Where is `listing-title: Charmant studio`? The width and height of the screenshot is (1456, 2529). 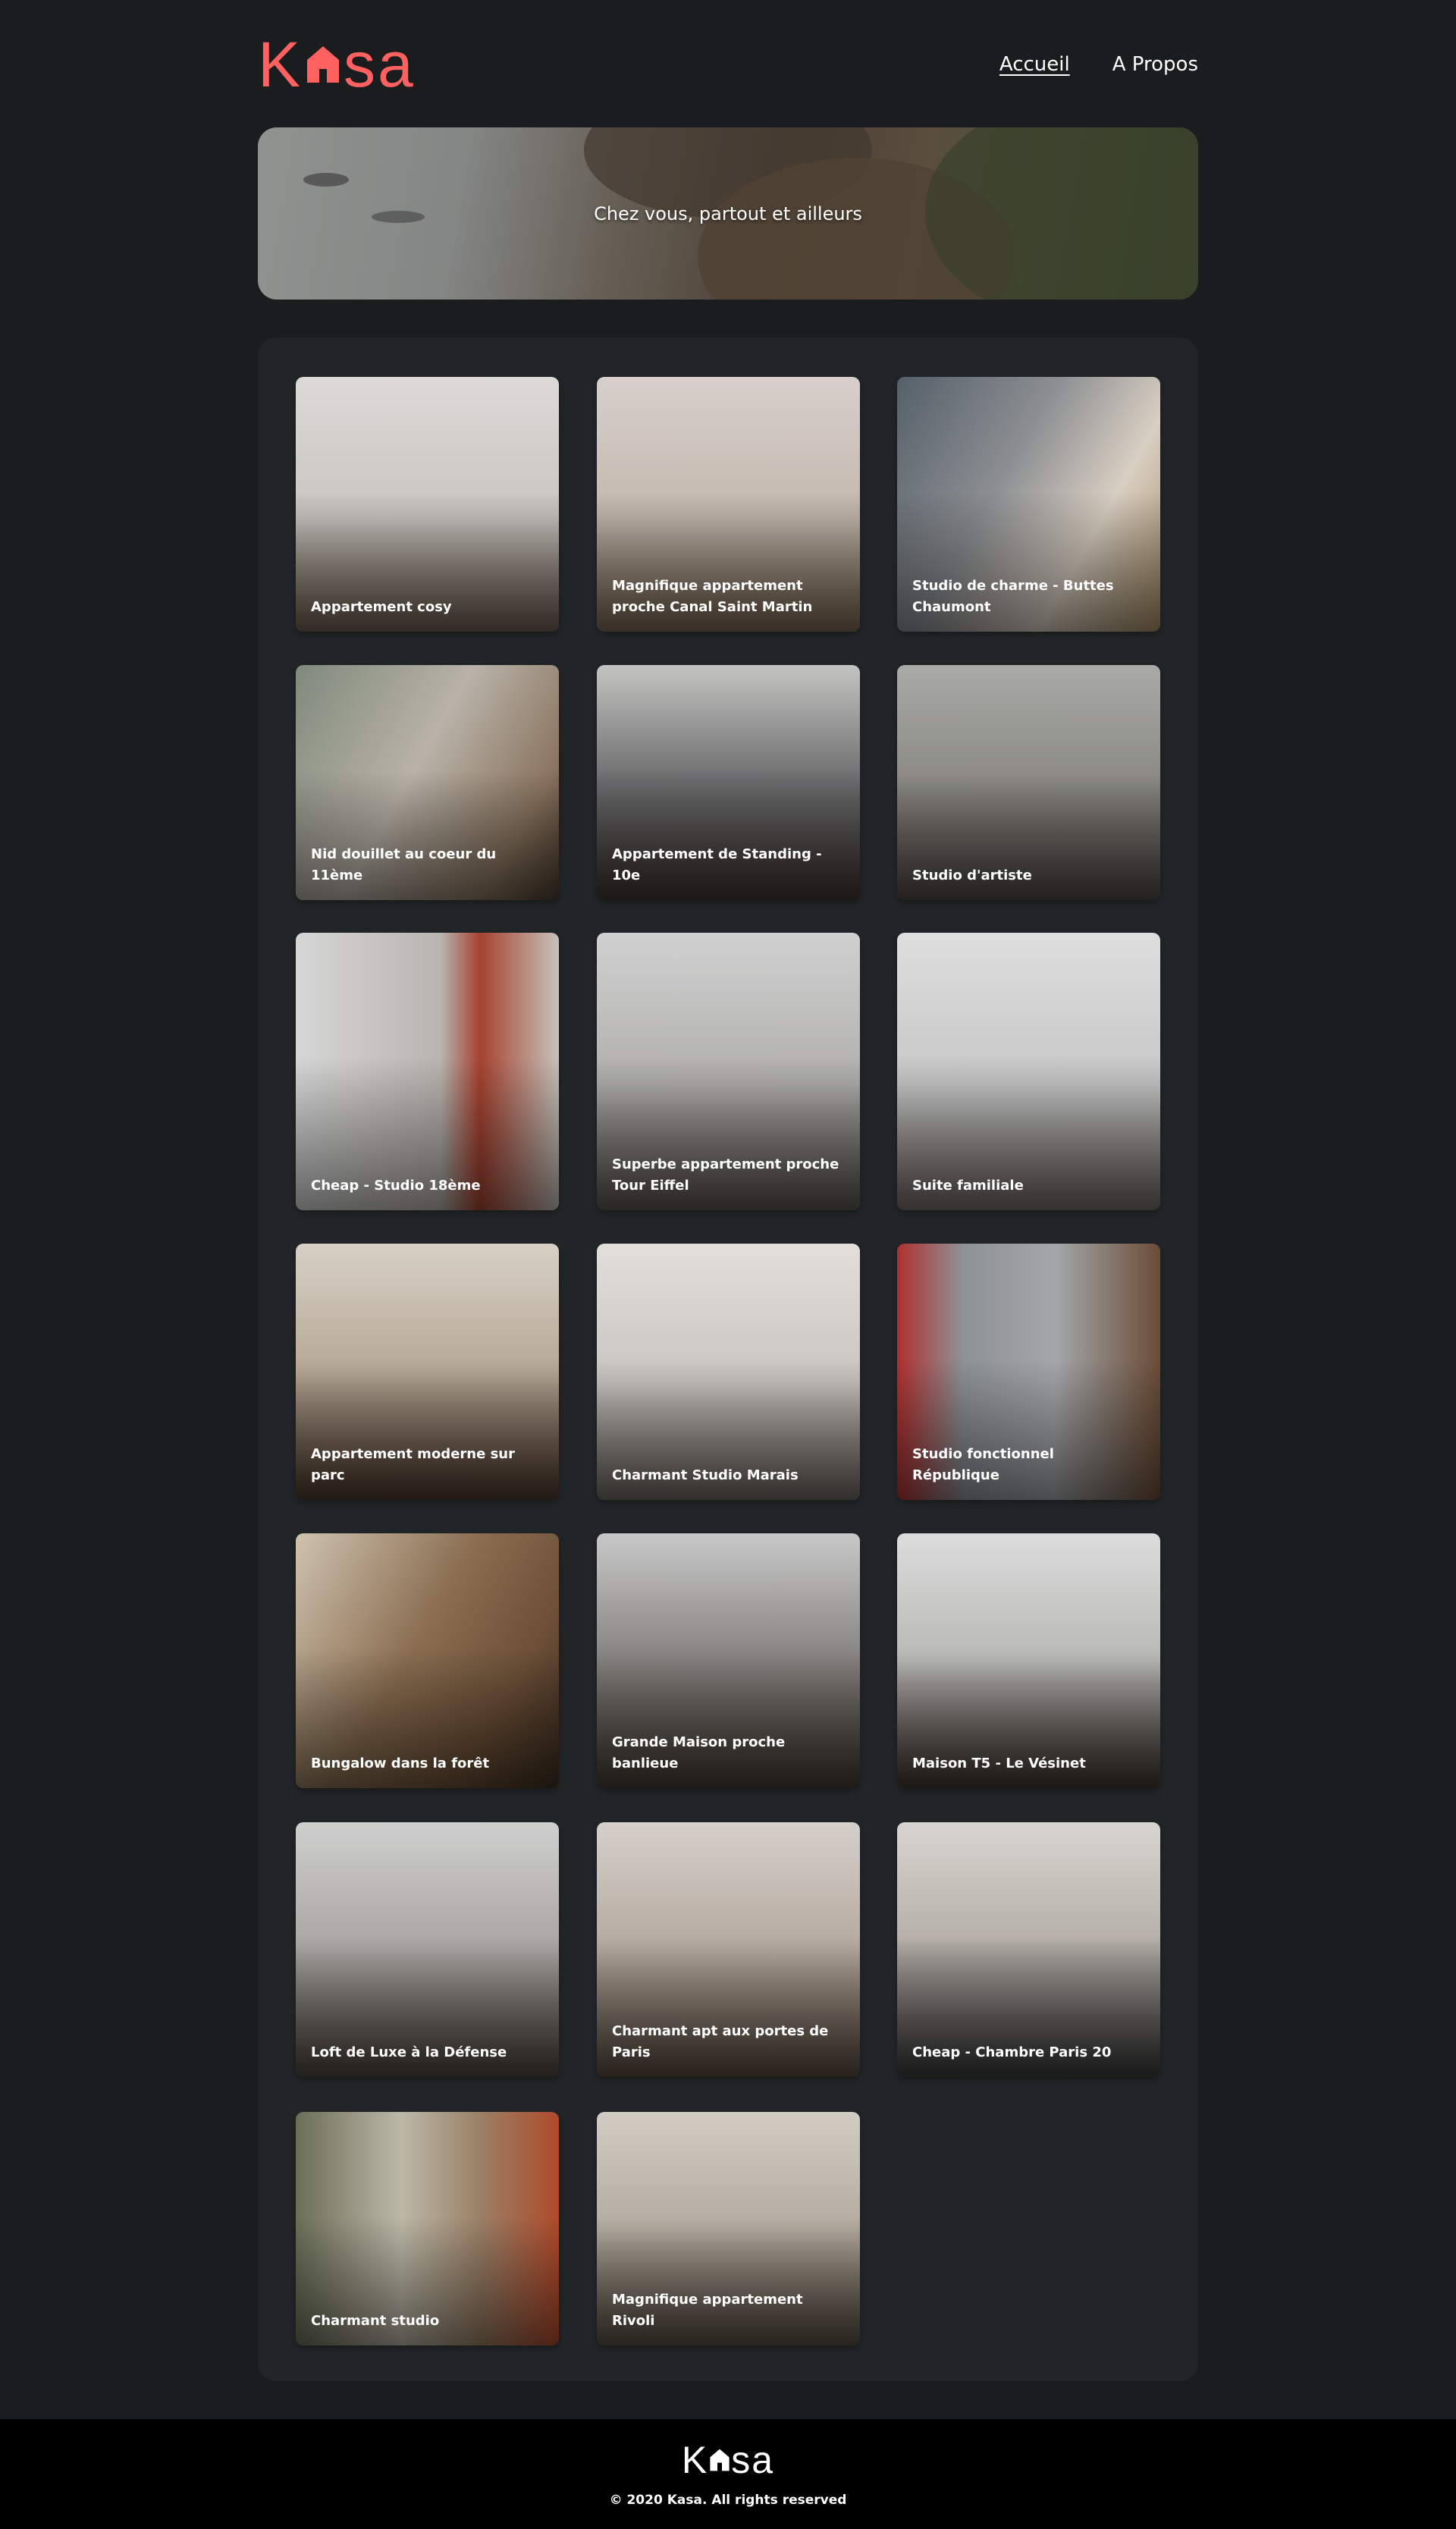
listing-title: Charmant studio is located at coordinates (375, 2321).